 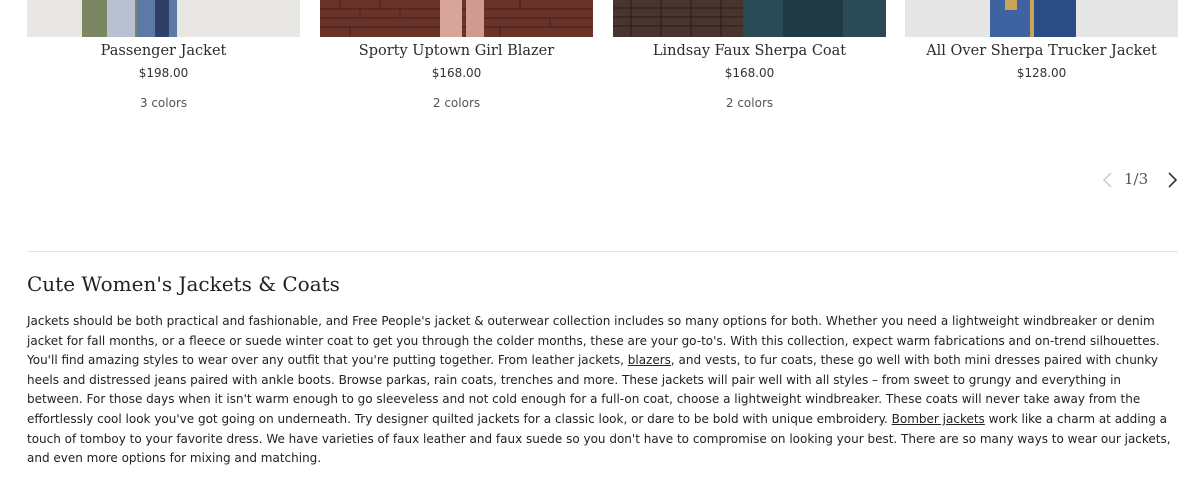 I want to click on next-page-button, so click(x=1172, y=180).